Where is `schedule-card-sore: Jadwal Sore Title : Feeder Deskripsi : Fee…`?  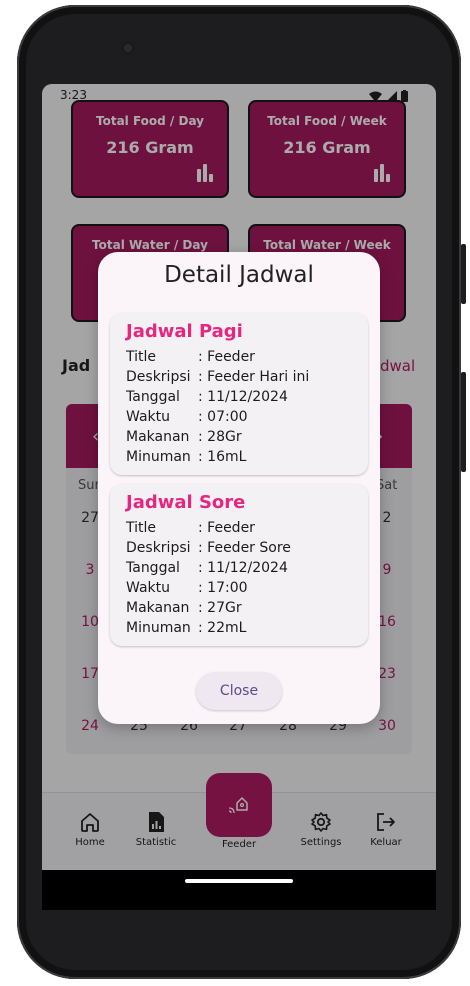
schedule-card-sore: Jadwal Sore Title : Feeder Deskripsi : Fee… is located at coordinates (239, 565).